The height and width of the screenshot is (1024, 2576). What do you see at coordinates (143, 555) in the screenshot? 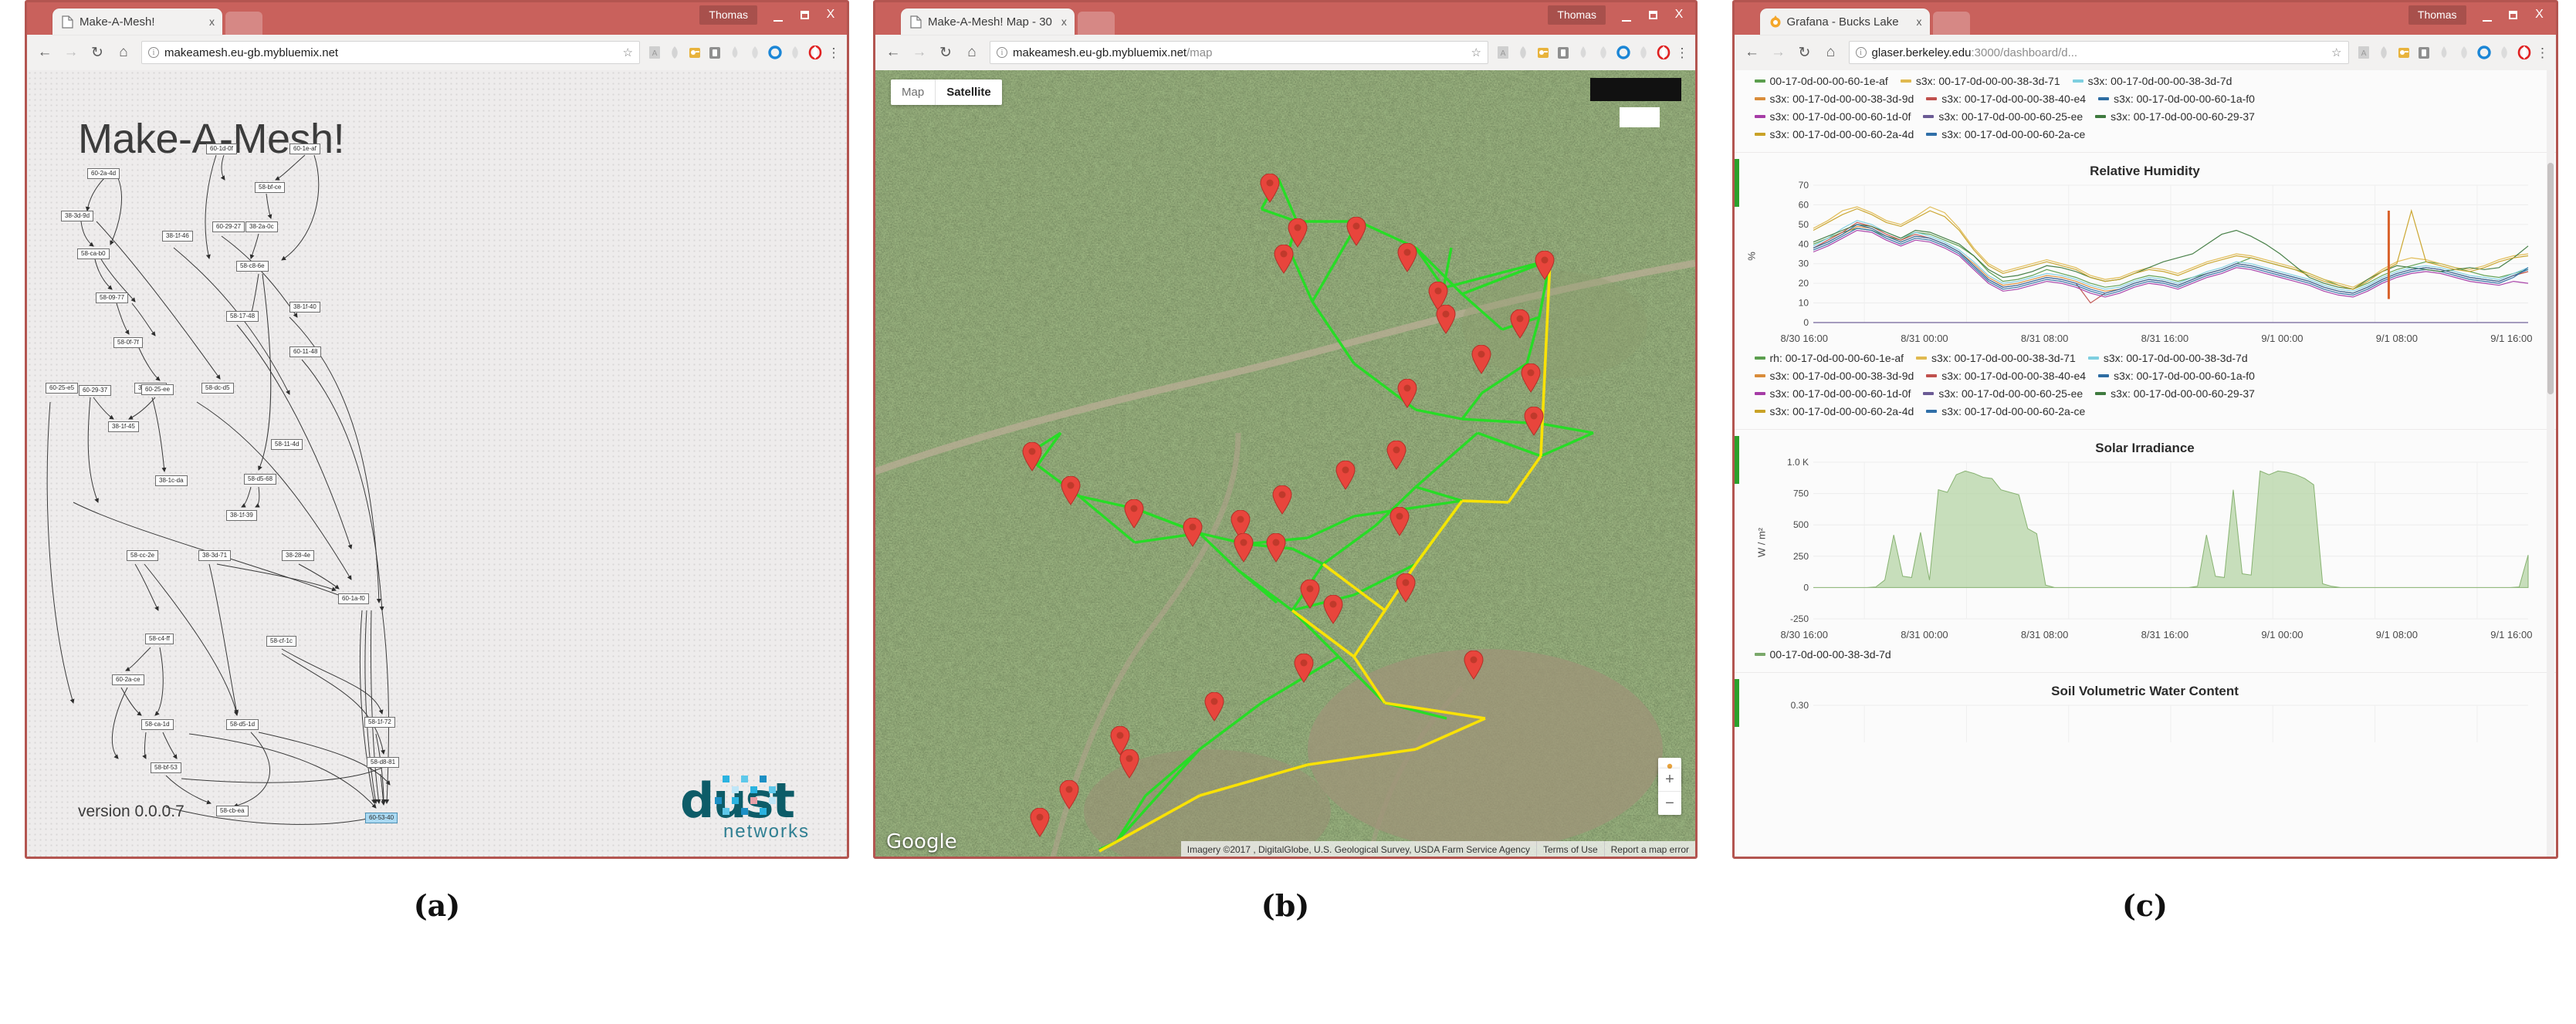
I see `mesh-node: 58-cc-2e` at bounding box center [143, 555].